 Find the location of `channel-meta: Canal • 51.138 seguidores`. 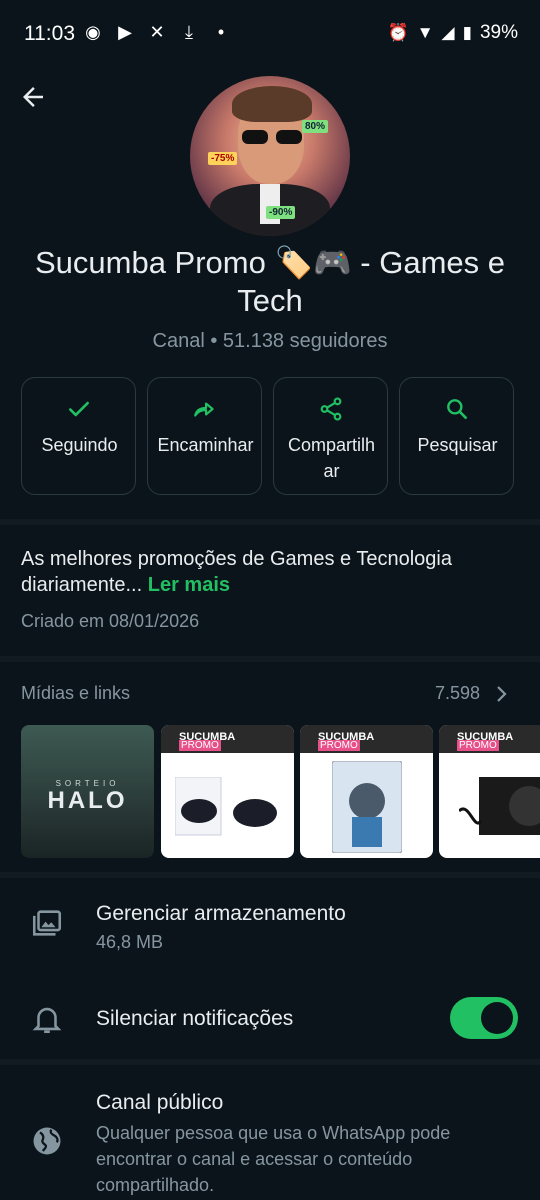

channel-meta: Canal • 51.138 seguidores is located at coordinates (270, 341).